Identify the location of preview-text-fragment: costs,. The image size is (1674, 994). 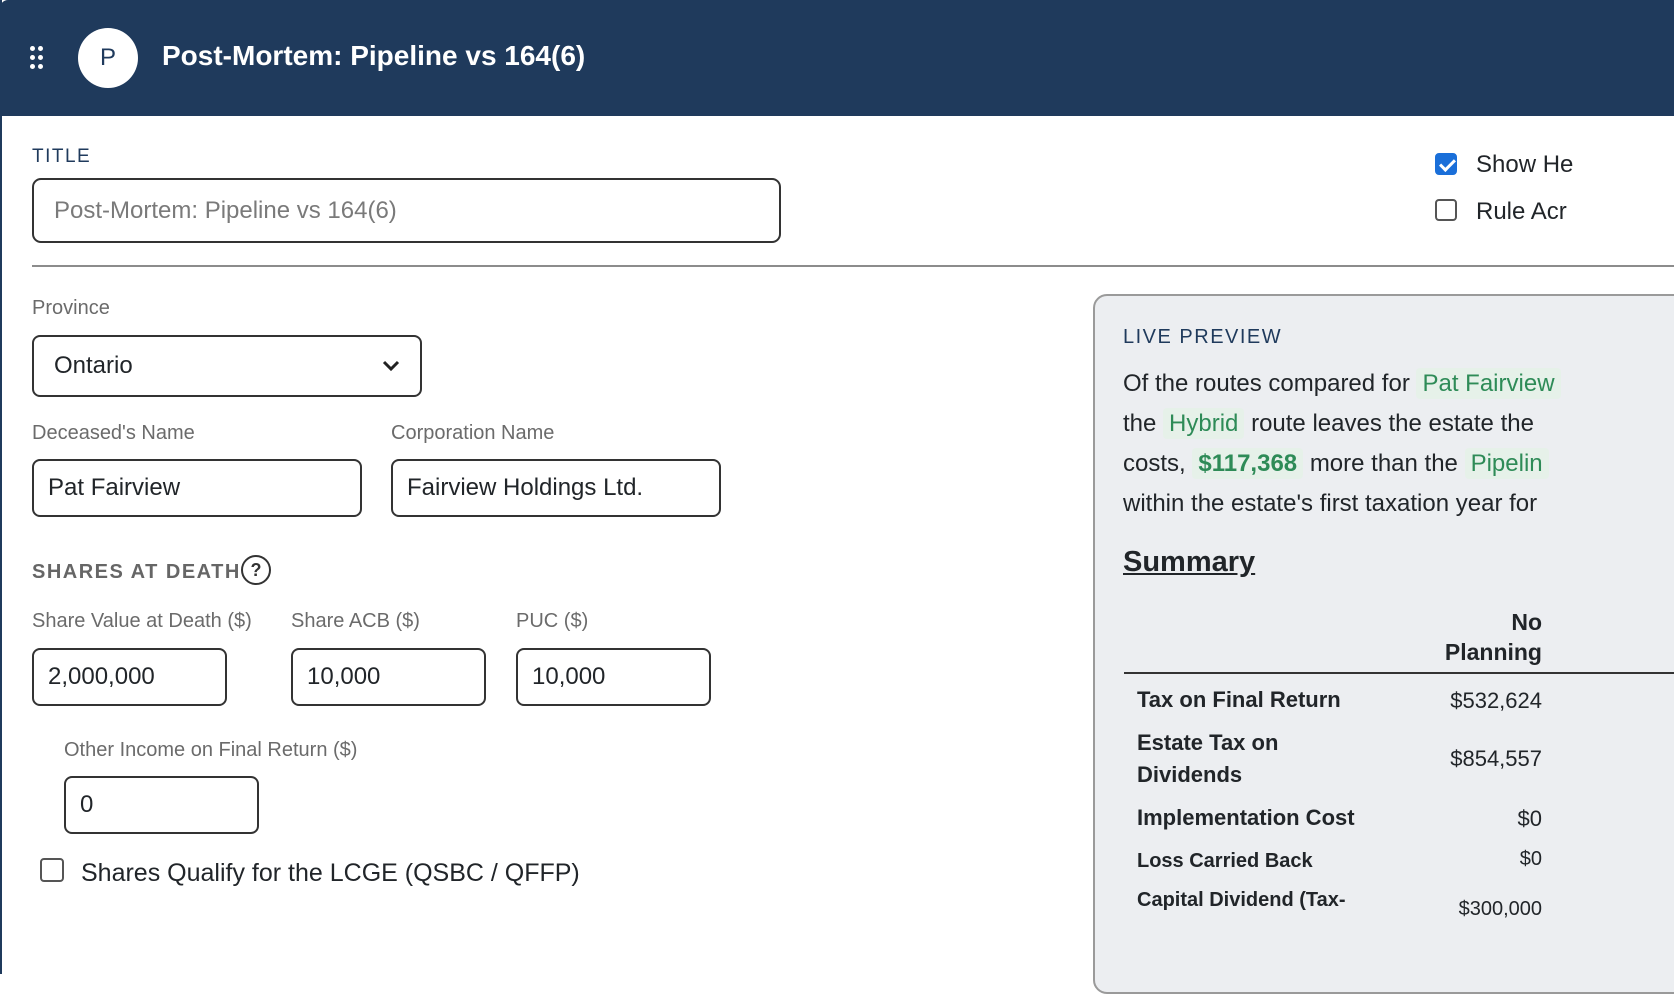
(1154, 463).